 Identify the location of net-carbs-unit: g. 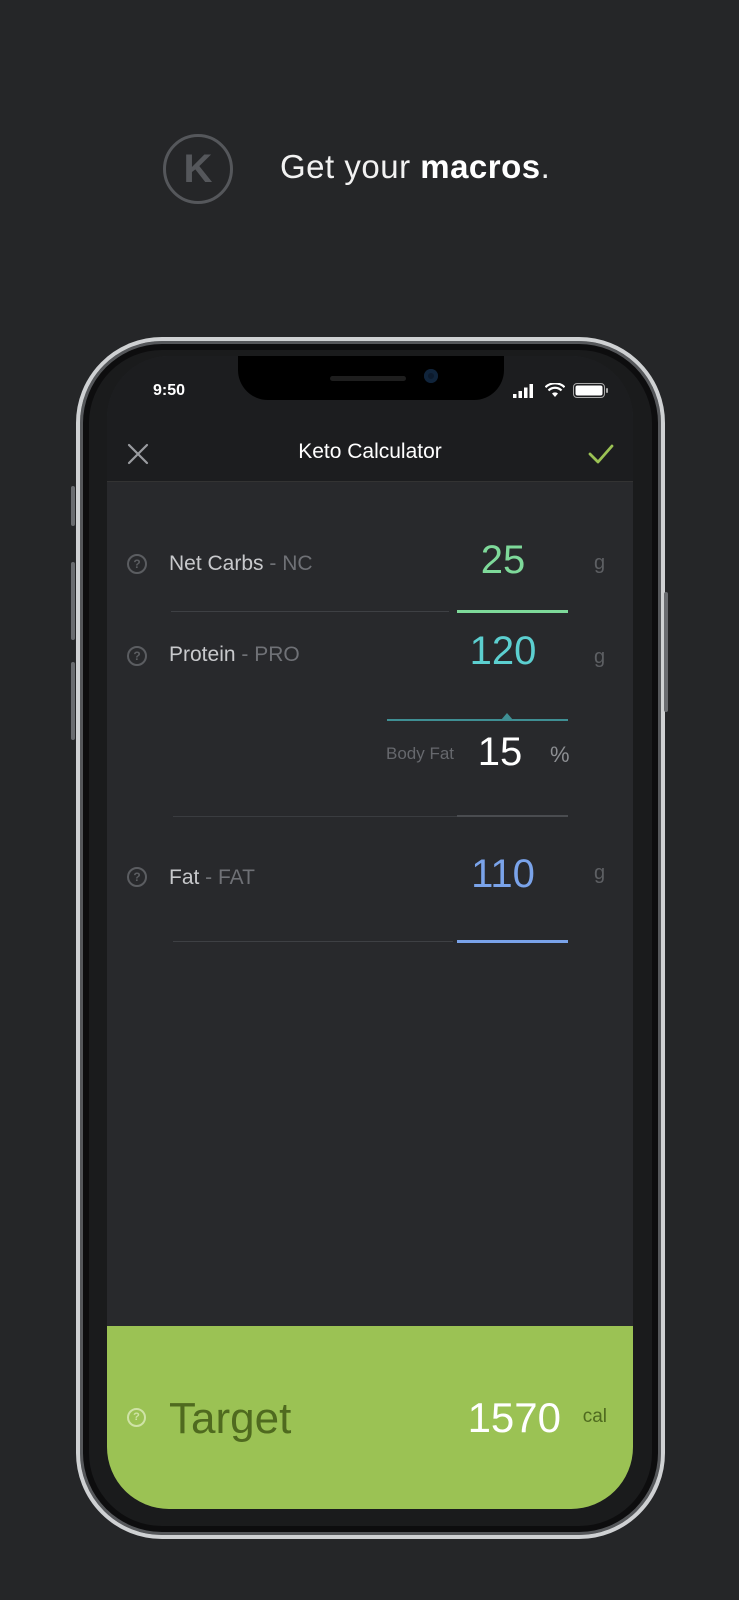
(600, 563).